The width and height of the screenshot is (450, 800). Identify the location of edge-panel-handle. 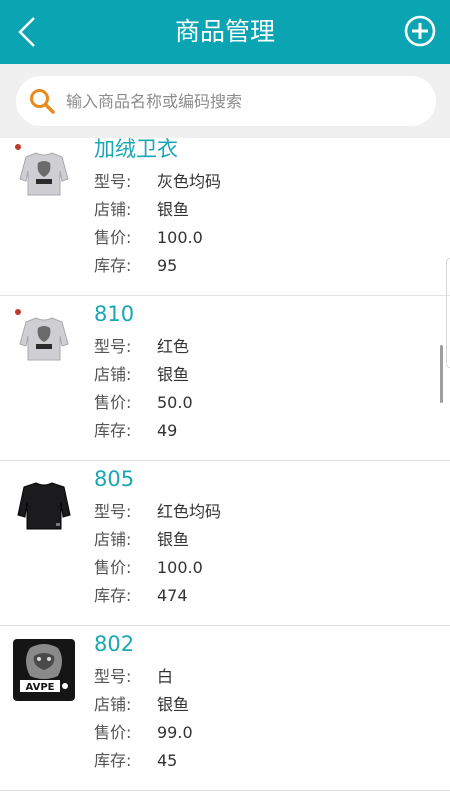
(448, 313).